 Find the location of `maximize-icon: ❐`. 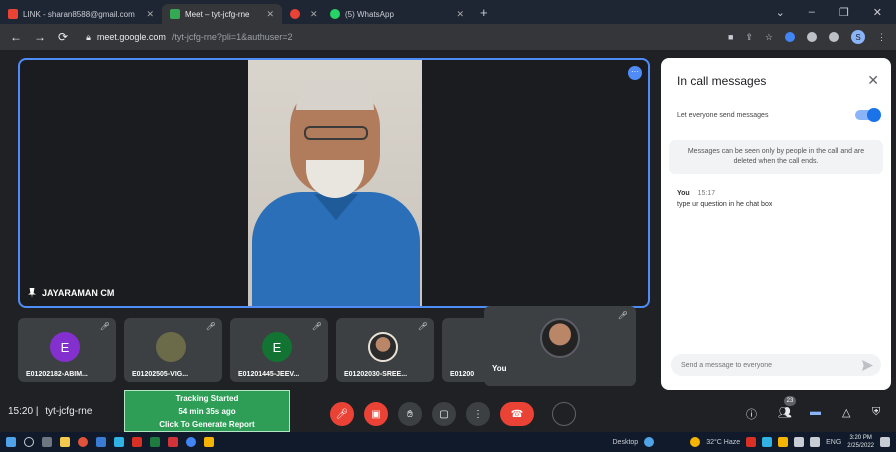

maximize-icon: ❐ is located at coordinates (844, 12).